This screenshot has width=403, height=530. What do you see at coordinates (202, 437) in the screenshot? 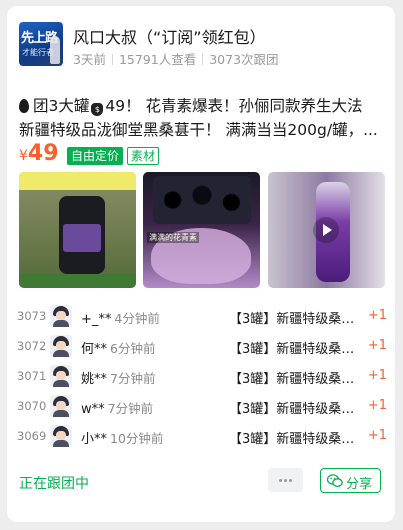
I see `list-item: 3069 小** 10分钟前 【3罐】新疆特级桑葚干 +1` at bounding box center [202, 437].